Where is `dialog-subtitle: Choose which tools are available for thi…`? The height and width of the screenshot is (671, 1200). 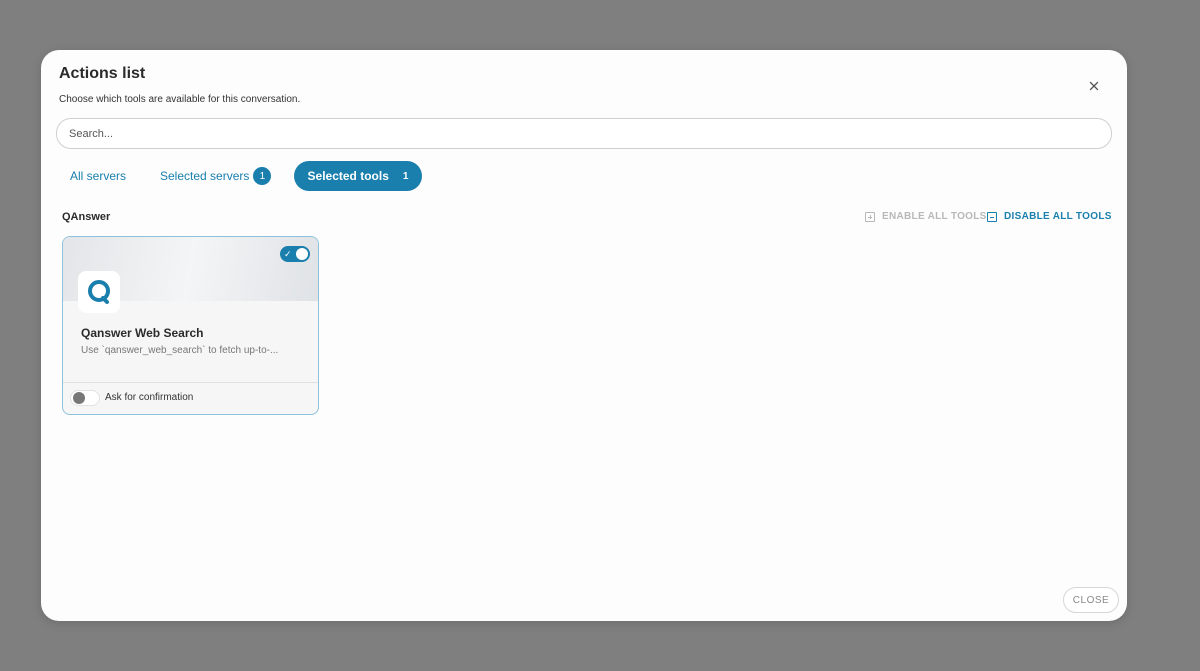
dialog-subtitle: Choose which tools are available for thi… is located at coordinates (180, 99).